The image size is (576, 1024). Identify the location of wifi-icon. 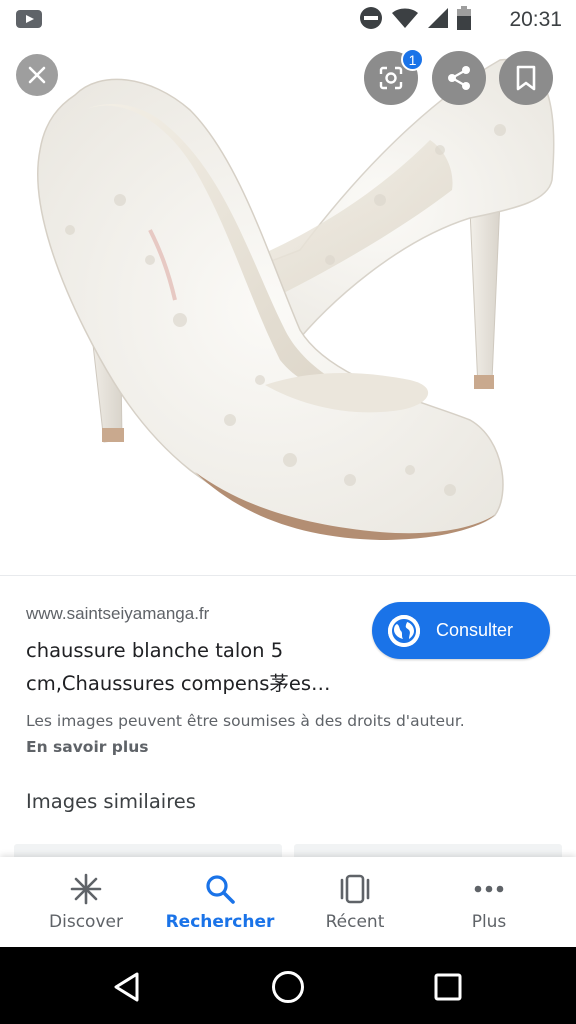
(405, 20).